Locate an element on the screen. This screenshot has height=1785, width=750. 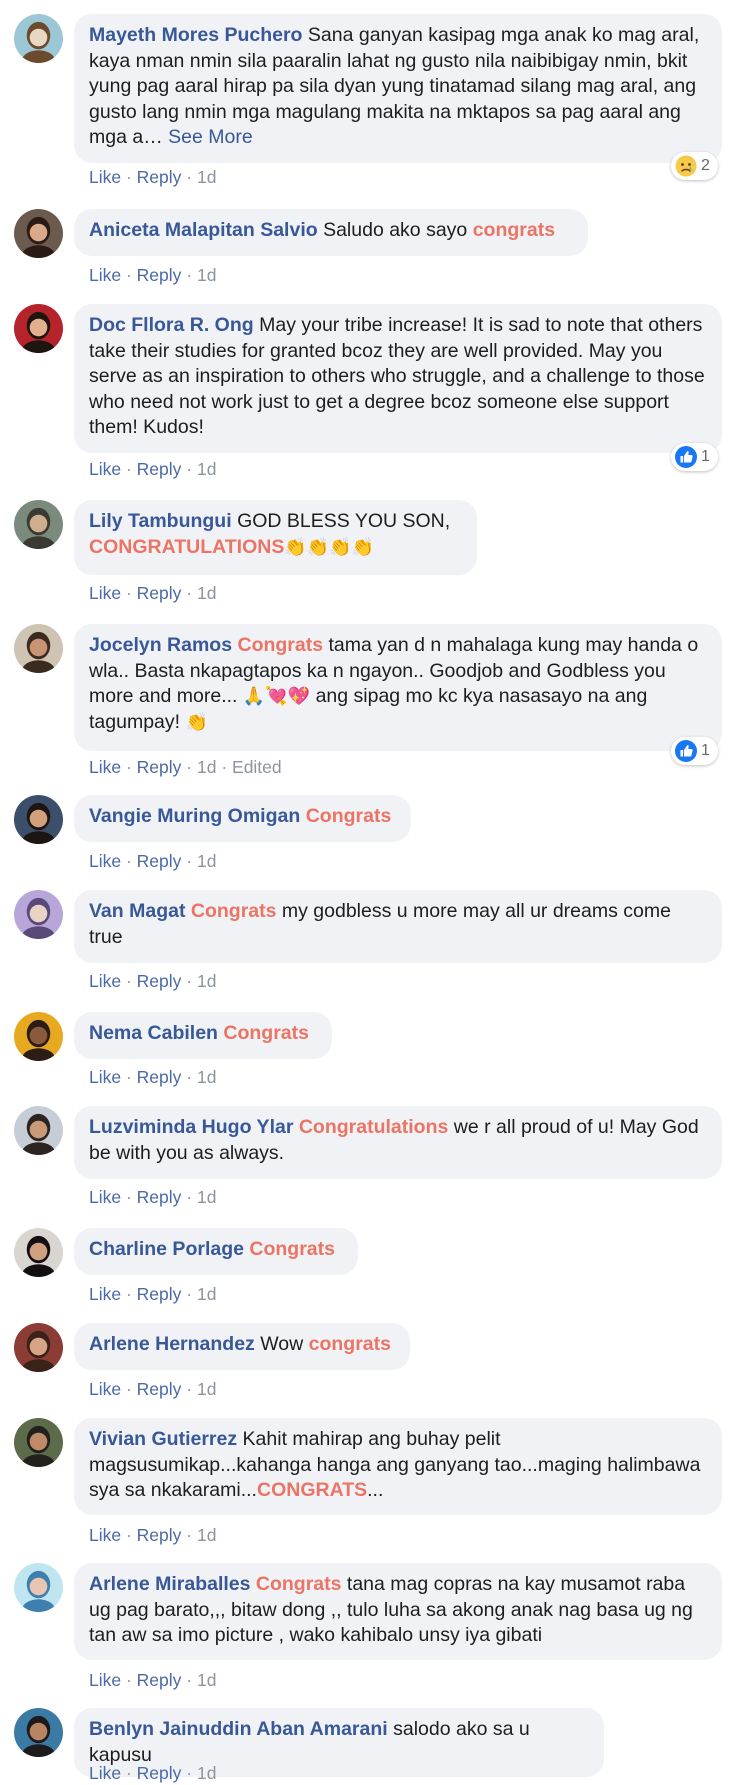
comment-author: Arlene Hernandez is located at coordinates (172, 1344).